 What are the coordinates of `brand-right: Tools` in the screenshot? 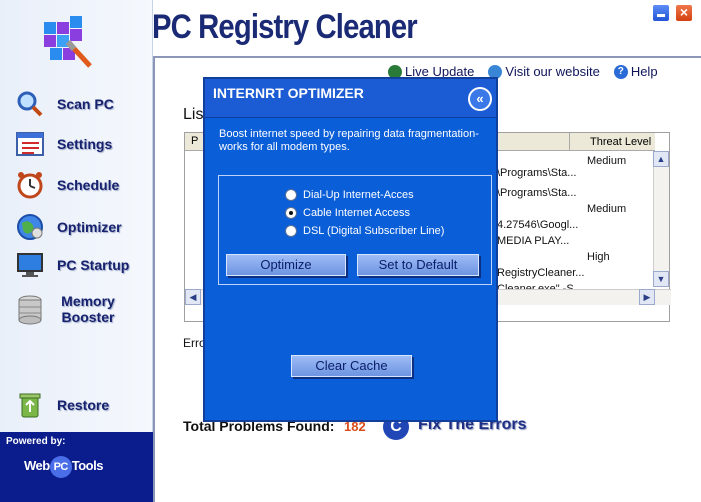 It's located at (87, 465).